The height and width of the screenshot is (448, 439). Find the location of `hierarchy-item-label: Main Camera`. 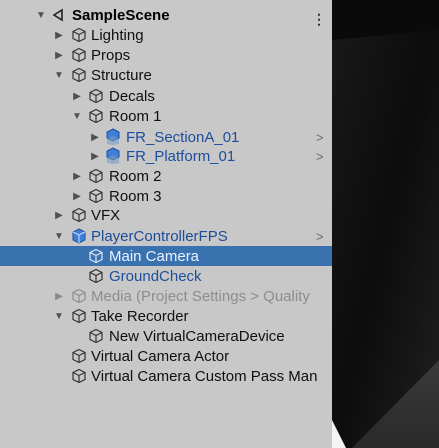

hierarchy-item-label: Main Camera is located at coordinates (154, 256).